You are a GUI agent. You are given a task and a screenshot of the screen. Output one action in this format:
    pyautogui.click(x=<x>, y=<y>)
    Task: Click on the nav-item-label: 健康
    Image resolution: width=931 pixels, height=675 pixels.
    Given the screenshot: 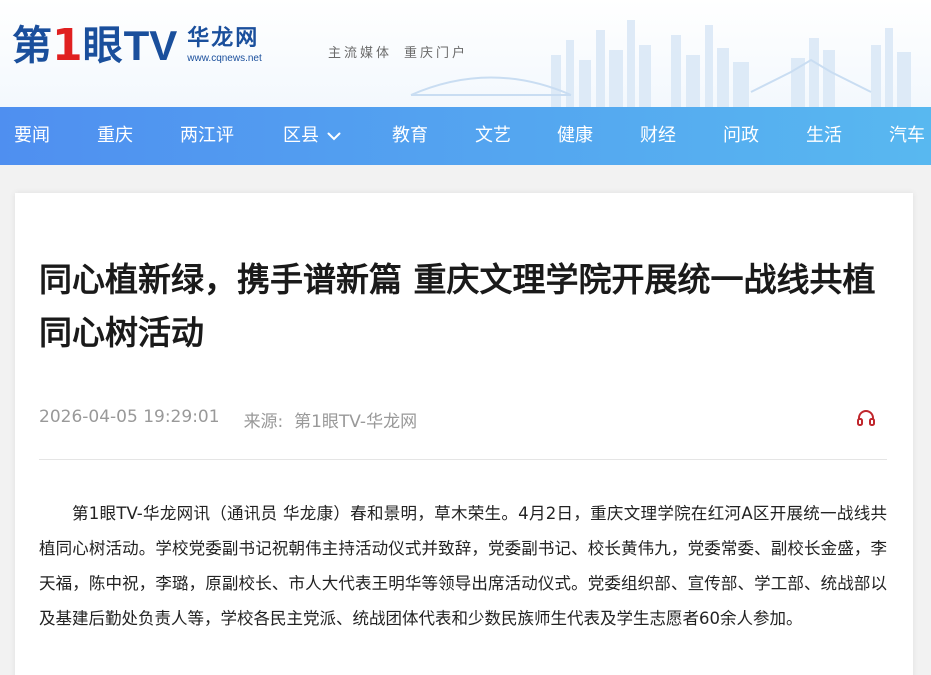 What is the action you would take?
    pyautogui.click(x=575, y=135)
    